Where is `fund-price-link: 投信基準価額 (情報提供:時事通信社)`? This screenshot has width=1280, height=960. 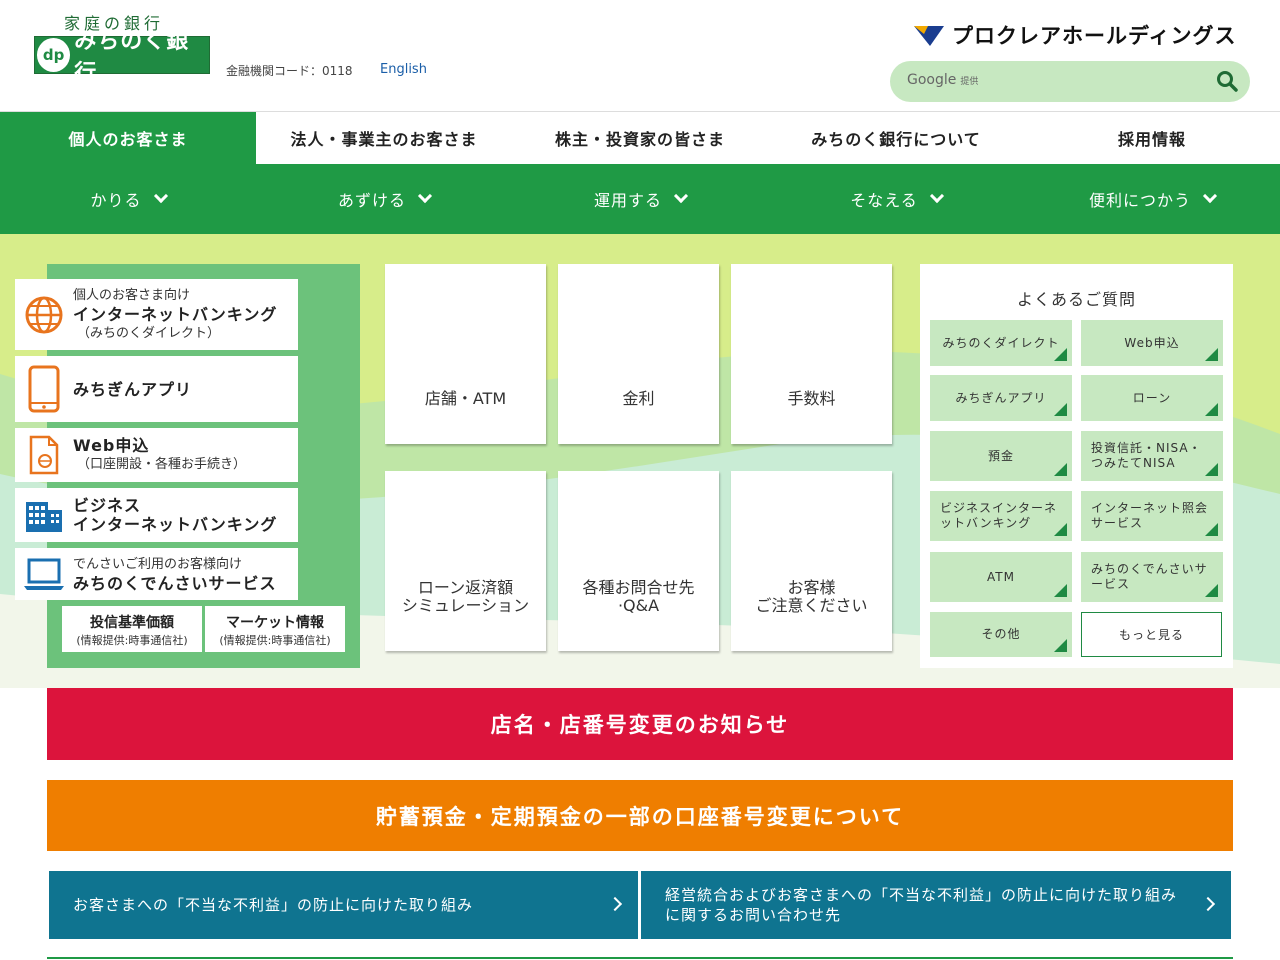
fund-price-link: 投信基準価額 (情報提供:時事通信社) is located at coordinates (132, 629).